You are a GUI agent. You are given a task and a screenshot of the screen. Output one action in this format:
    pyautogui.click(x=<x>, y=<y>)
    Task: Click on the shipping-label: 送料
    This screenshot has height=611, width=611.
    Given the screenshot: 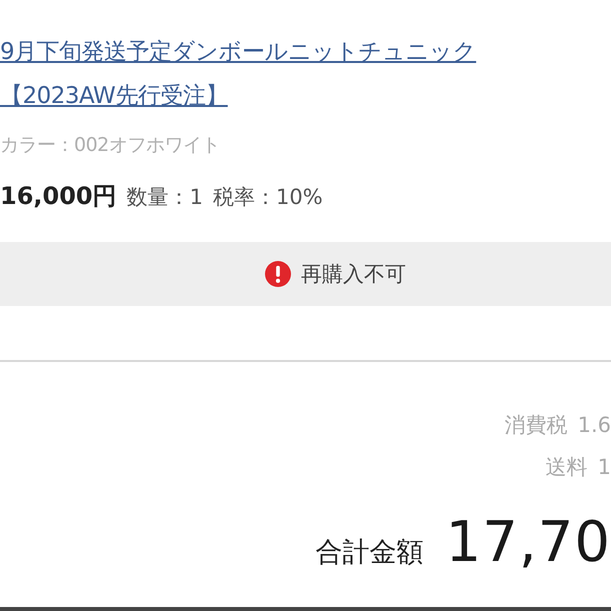 What is the action you would take?
    pyautogui.click(x=567, y=467)
    